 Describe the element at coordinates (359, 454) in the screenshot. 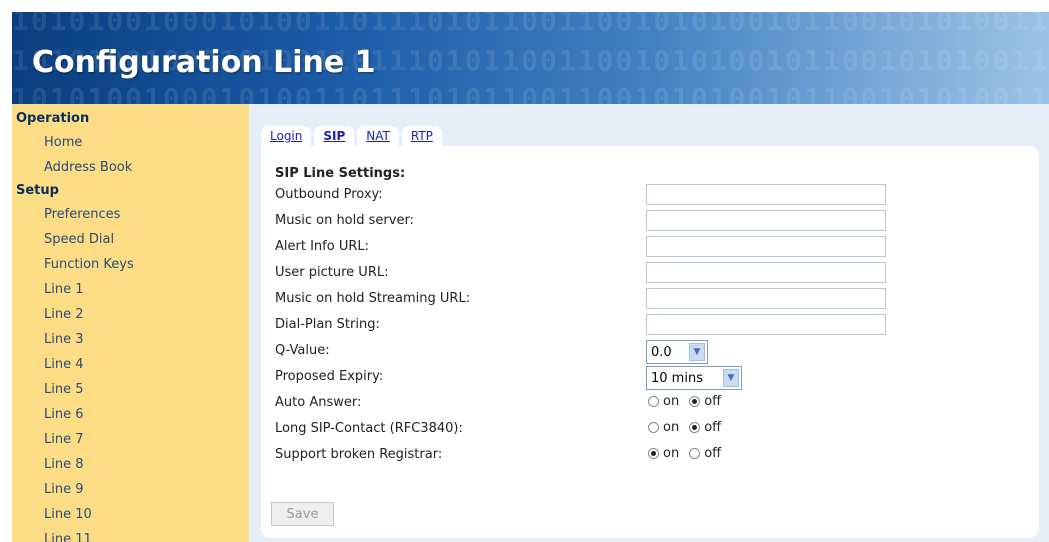

I see `support-broken-registrar-label: Support broken Registrar:` at that location.